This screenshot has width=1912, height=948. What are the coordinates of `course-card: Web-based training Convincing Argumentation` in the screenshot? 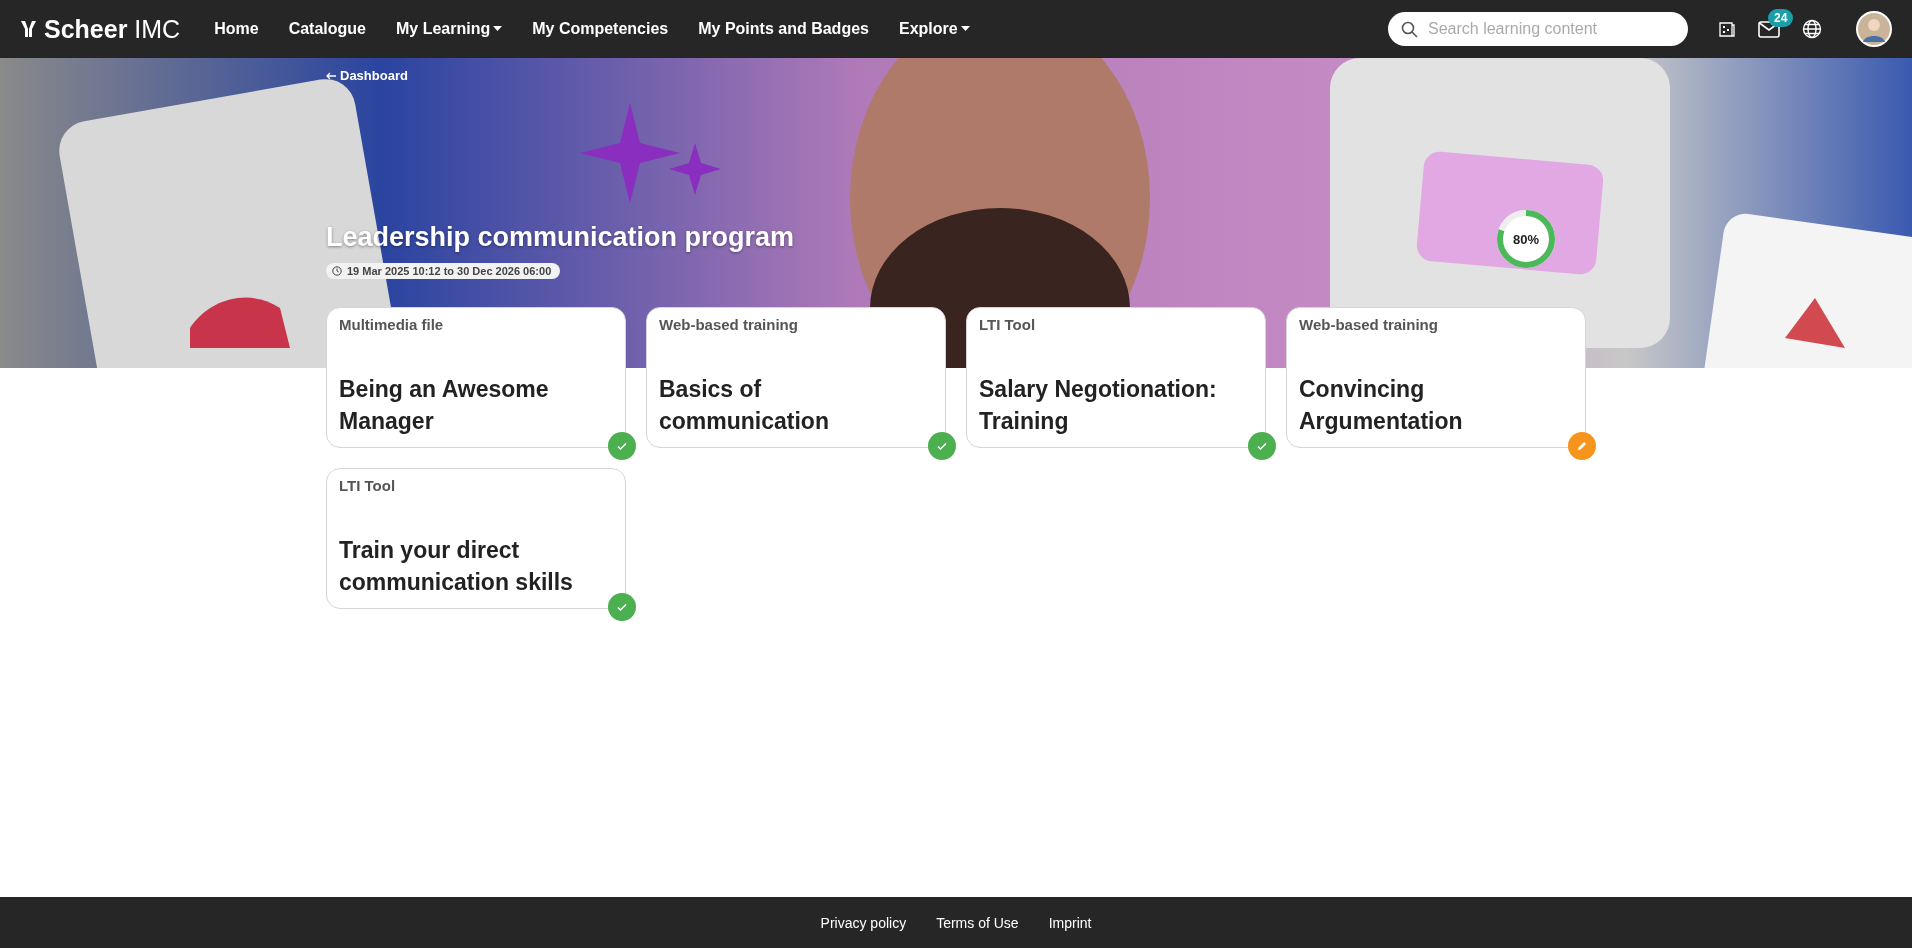 It's located at (1436, 377).